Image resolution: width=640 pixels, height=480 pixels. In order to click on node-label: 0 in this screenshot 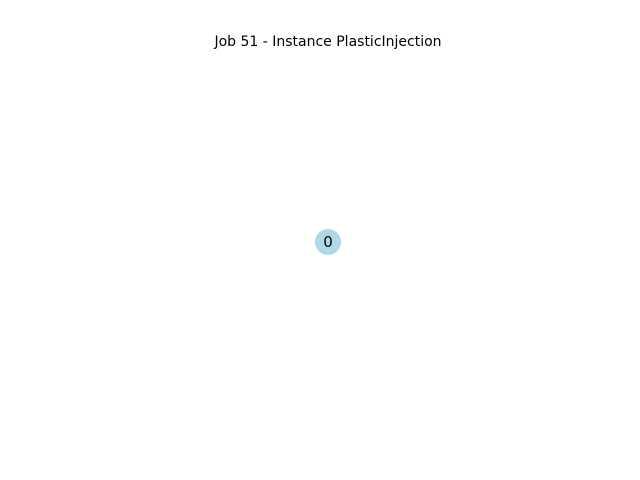, I will do `click(328, 242)`.